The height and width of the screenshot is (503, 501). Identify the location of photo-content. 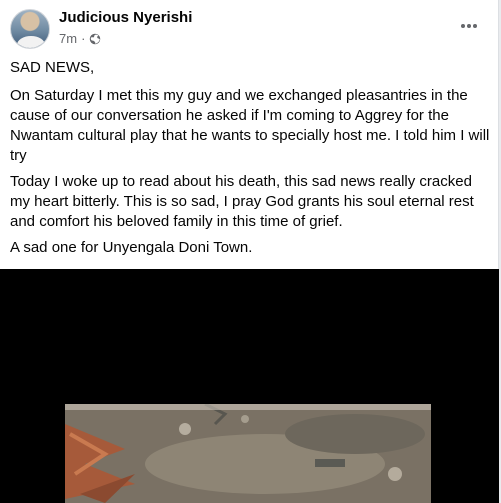
(248, 453).